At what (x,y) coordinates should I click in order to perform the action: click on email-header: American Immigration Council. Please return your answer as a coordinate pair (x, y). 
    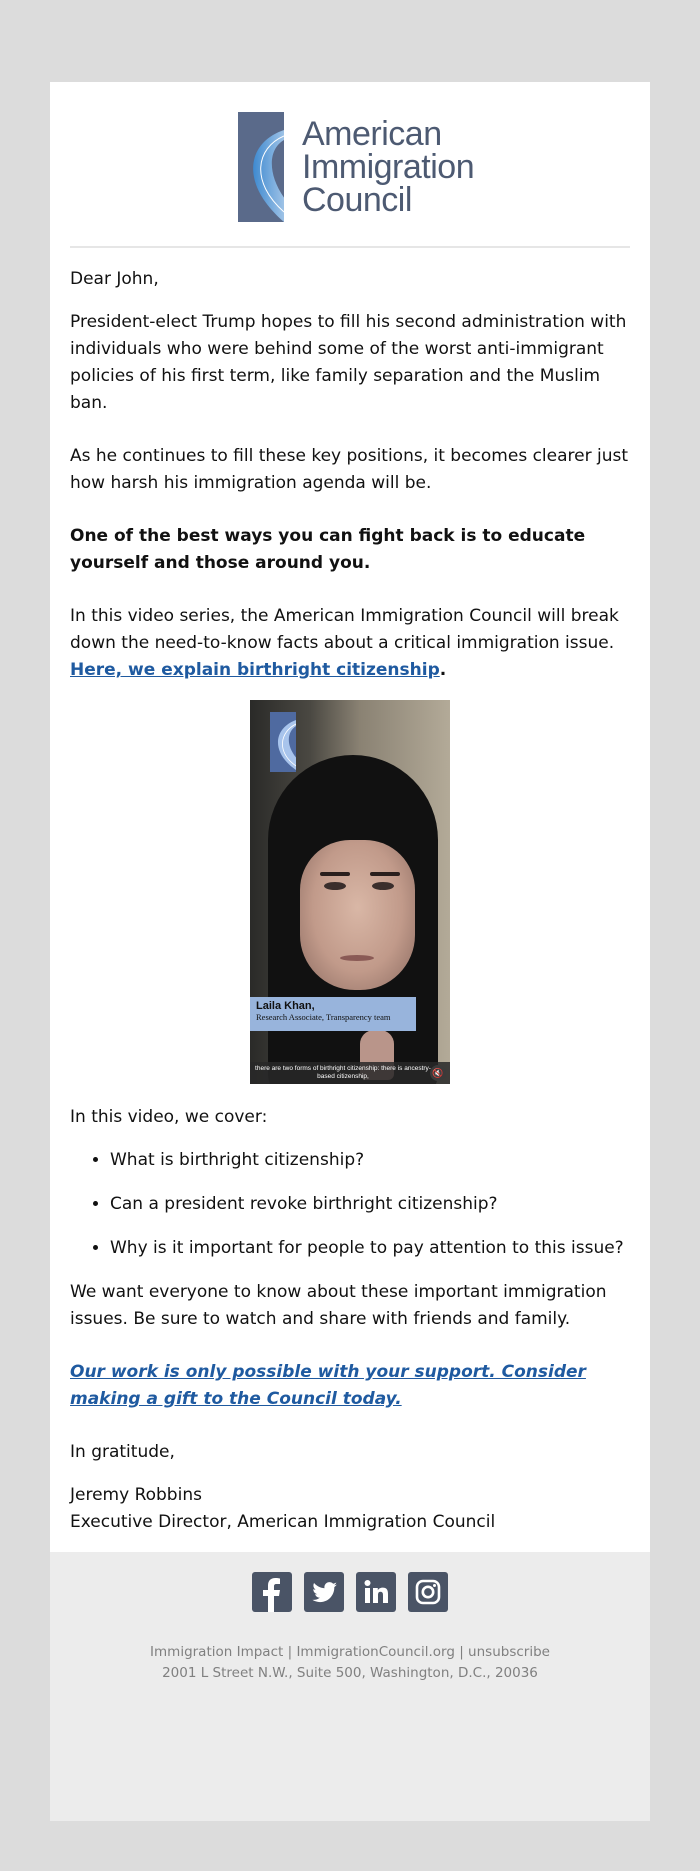
    Looking at the image, I should click on (350, 165).